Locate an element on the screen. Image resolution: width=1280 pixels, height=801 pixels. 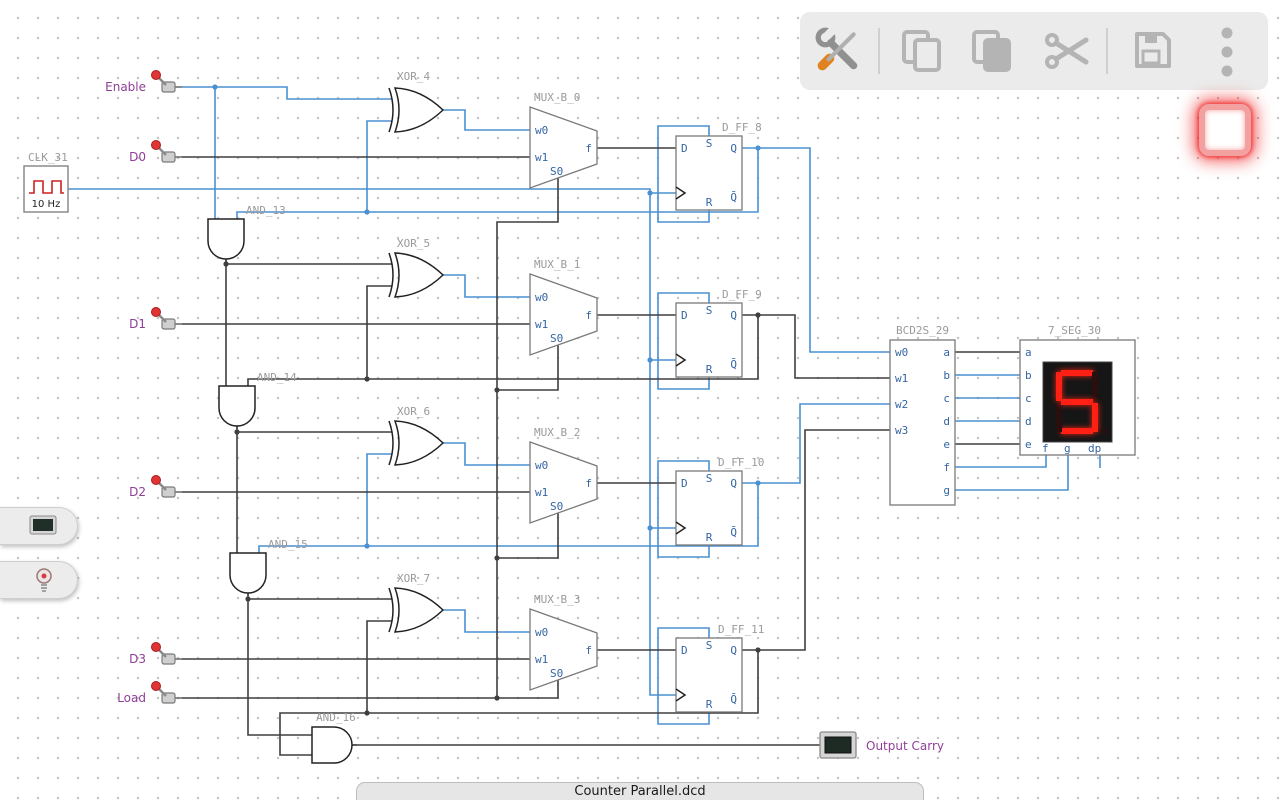
clock-component: CLK_31 10 Hz is located at coordinates (46, 182).